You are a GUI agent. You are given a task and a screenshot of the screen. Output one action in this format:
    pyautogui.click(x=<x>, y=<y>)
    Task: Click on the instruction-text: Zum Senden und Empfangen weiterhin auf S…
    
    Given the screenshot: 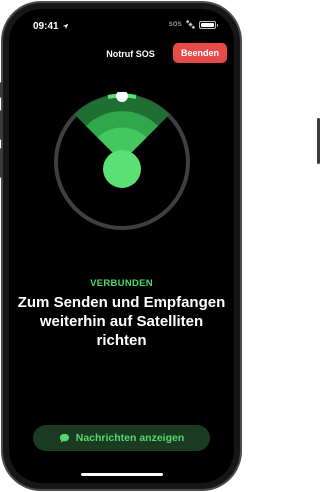 What is the action you would take?
    pyautogui.click(x=121, y=321)
    